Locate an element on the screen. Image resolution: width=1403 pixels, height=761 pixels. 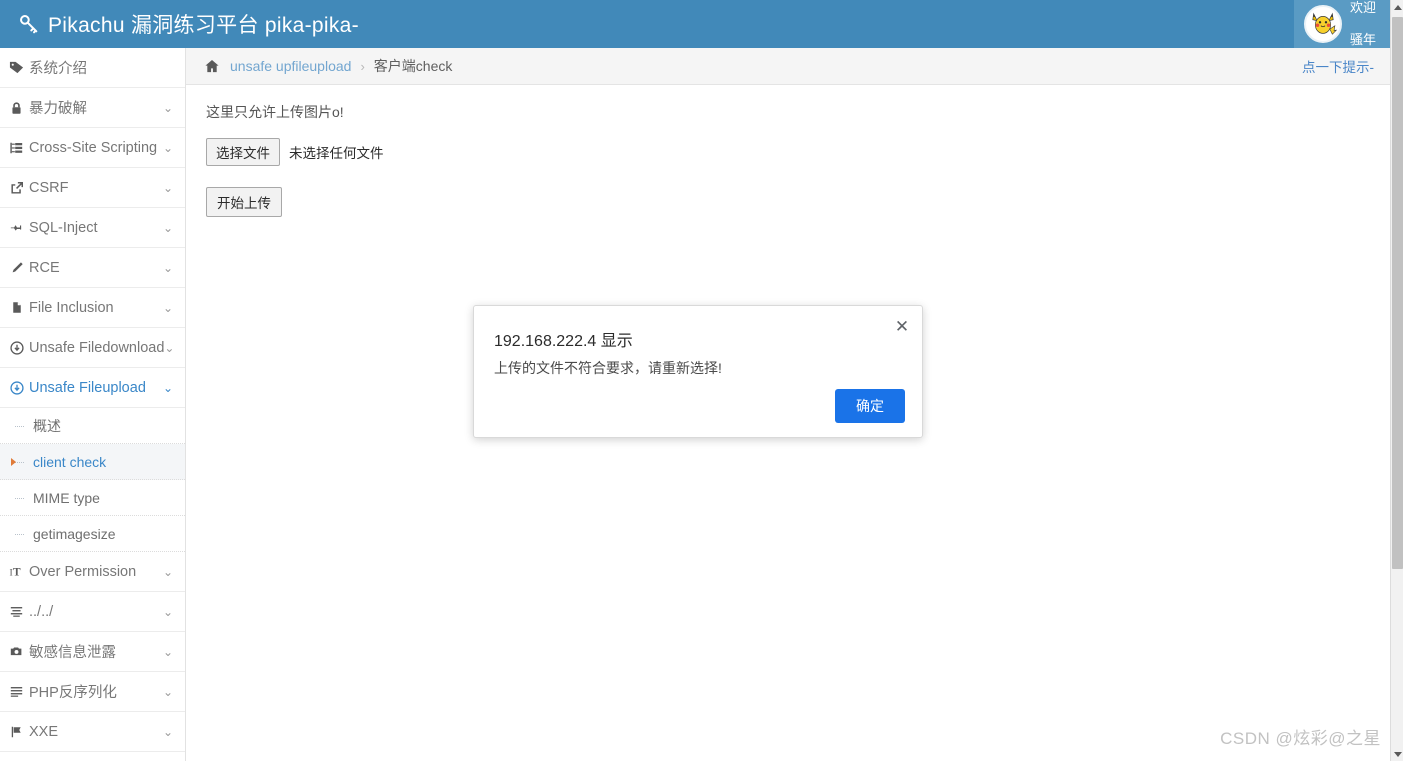
svg-text: T is located at coordinates (17, 572).